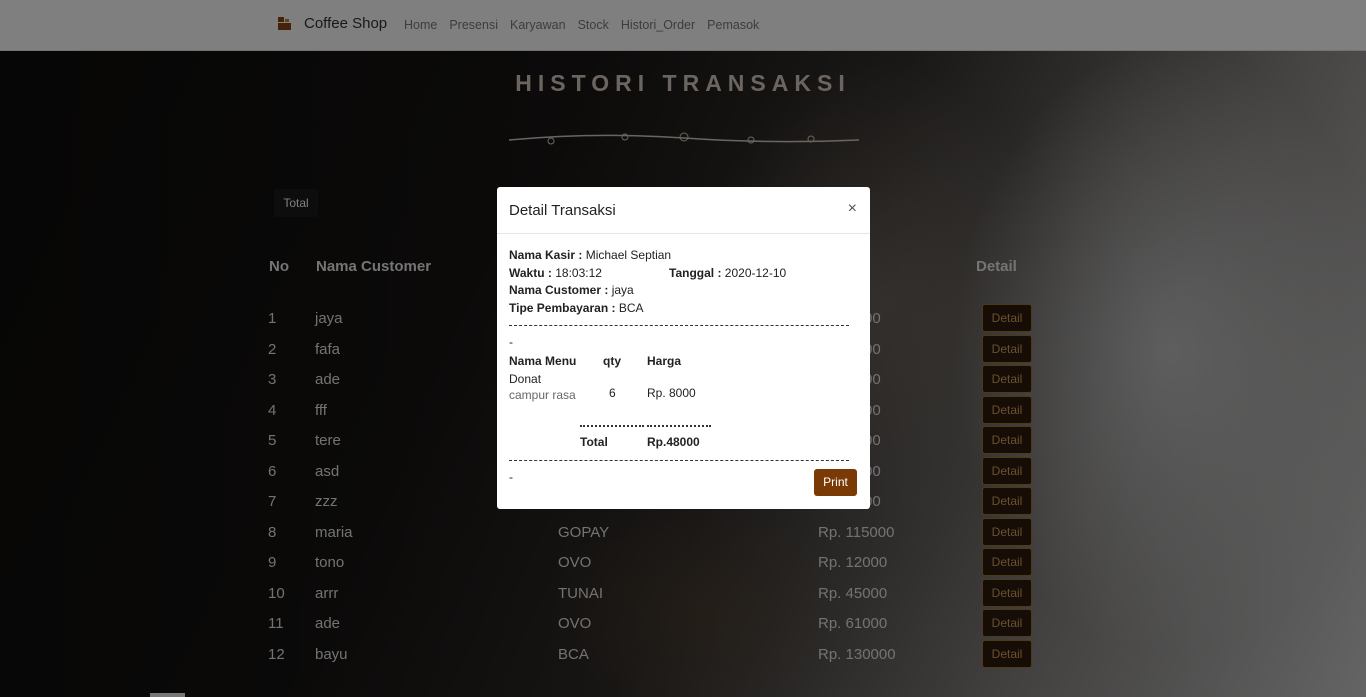 The width and height of the screenshot is (1366, 697). I want to click on dotted-underline-qty, so click(612, 426).